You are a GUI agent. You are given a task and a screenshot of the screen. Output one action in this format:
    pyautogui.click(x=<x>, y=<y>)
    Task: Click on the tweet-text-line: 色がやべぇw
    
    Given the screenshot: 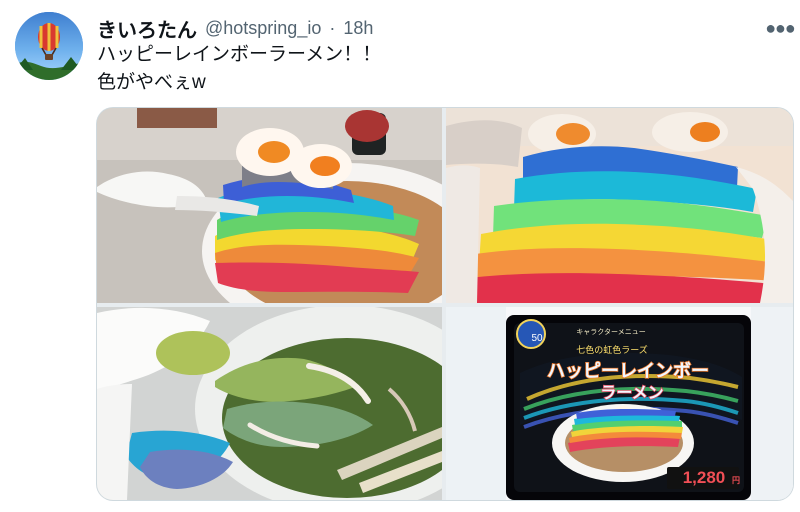 What is the action you would take?
    pyautogui.click(x=151, y=82)
    